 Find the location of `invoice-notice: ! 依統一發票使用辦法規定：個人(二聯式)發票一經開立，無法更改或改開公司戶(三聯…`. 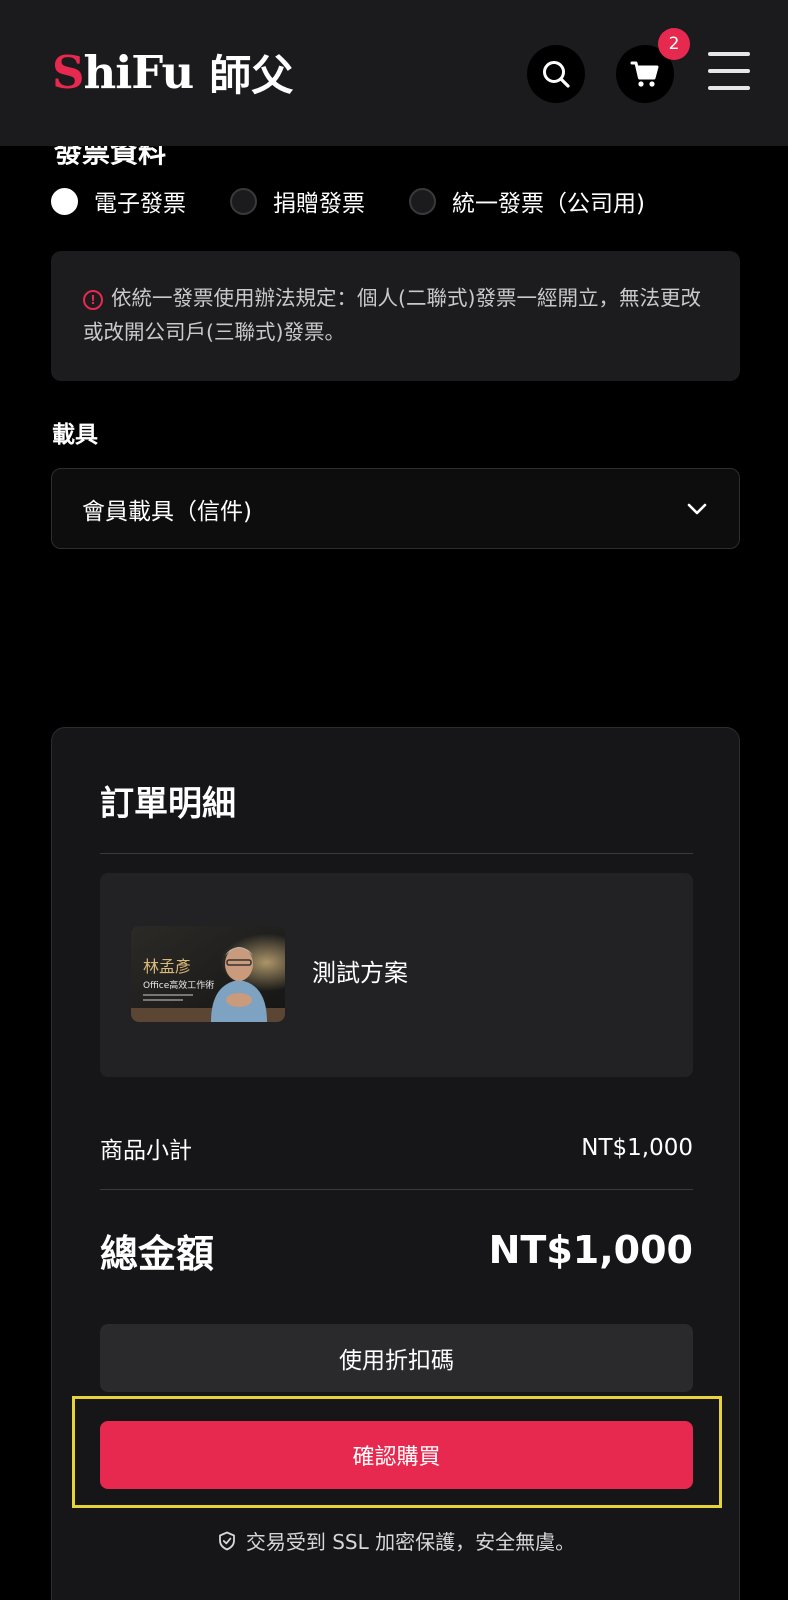

invoice-notice: ! 依統一發票使用辦法規定：個人(二聯式)發票一經開立，無法更改或改開公司戶(三聯… is located at coordinates (395, 316).